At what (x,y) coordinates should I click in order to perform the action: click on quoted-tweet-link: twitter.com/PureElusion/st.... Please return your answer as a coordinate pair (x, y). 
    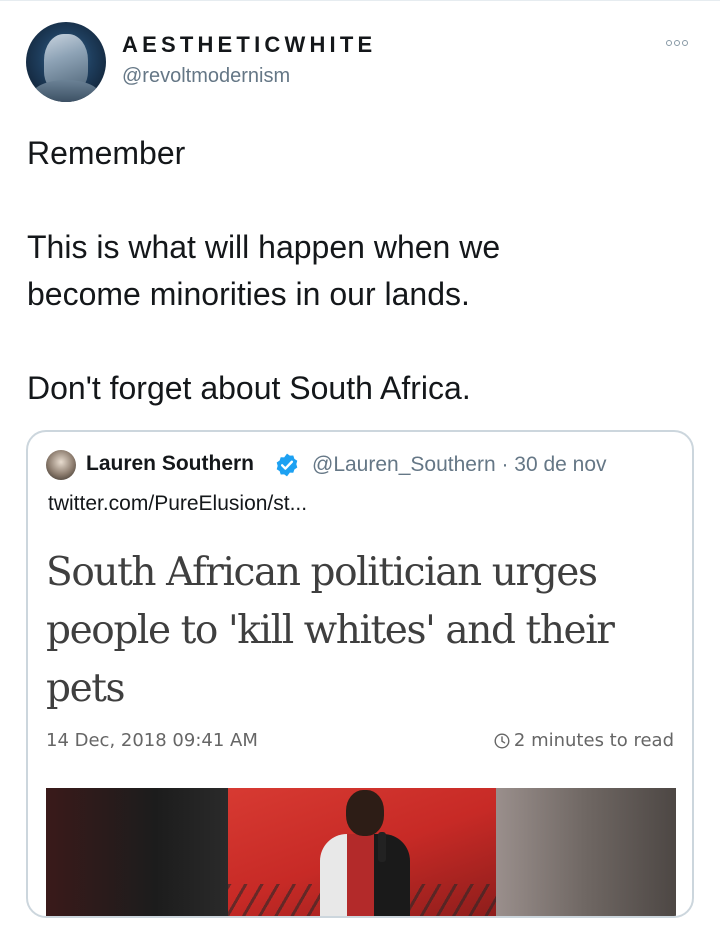
    Looking at the image, I should click on (177, 504).